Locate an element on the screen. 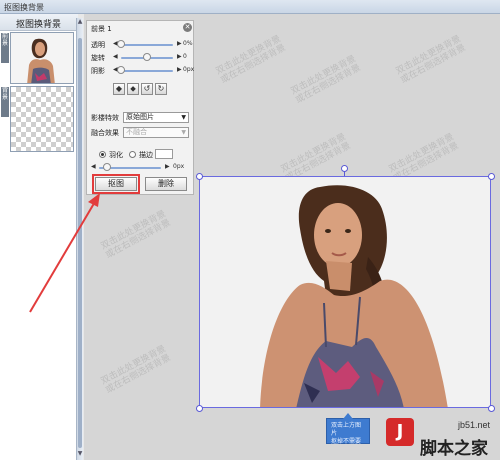  site-watermark: J jb51.net 脚本之家 is located at coordinates (436, 439).